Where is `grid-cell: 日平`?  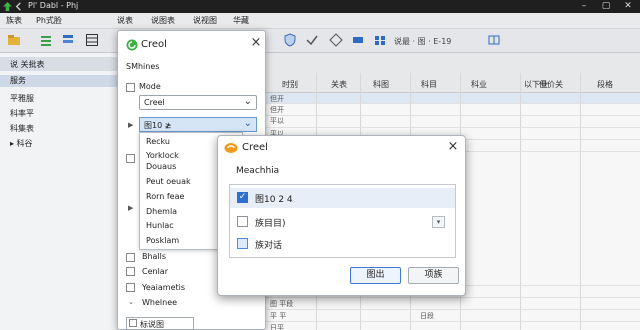
grid-cell: 日平 is located at coordinates (277, 326).